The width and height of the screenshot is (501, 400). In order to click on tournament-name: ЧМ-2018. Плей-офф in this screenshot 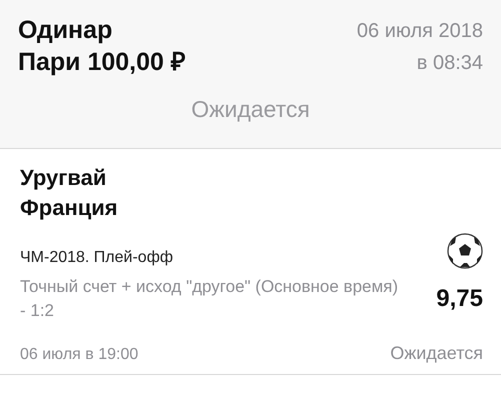, I will do `click(97, 258)`.